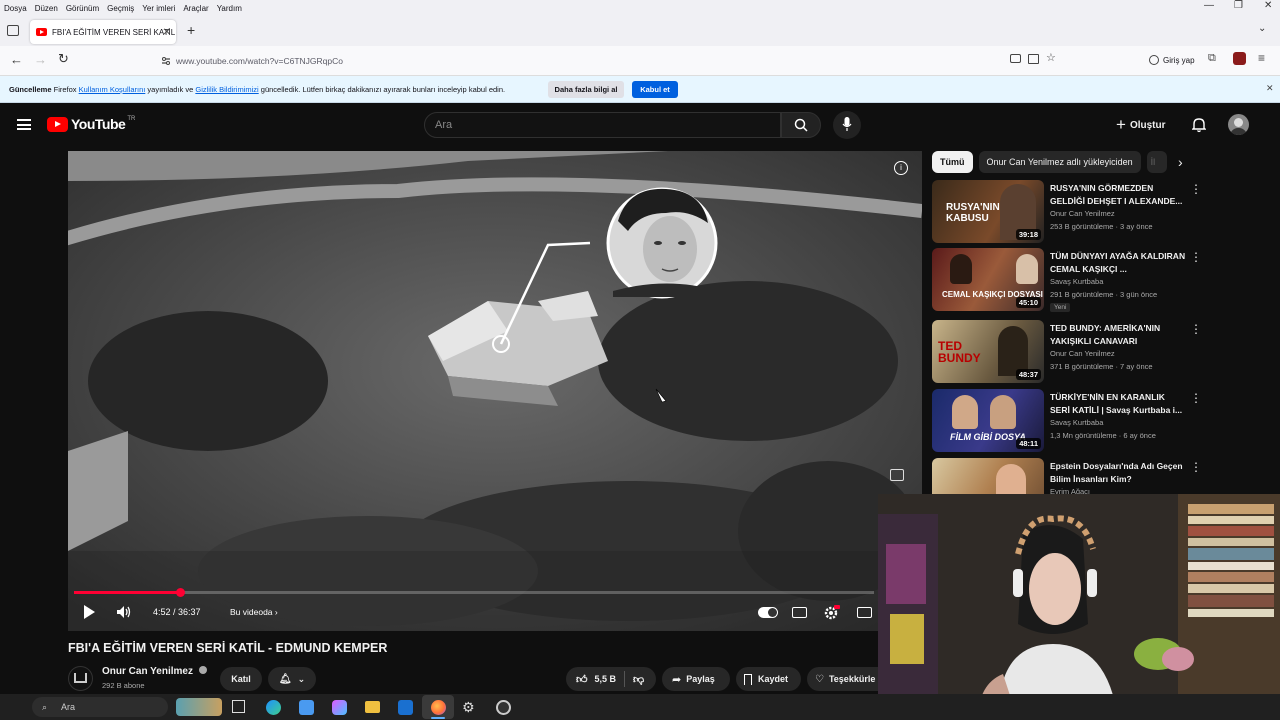  I want to click on channel-avatar, so click(80, 678).